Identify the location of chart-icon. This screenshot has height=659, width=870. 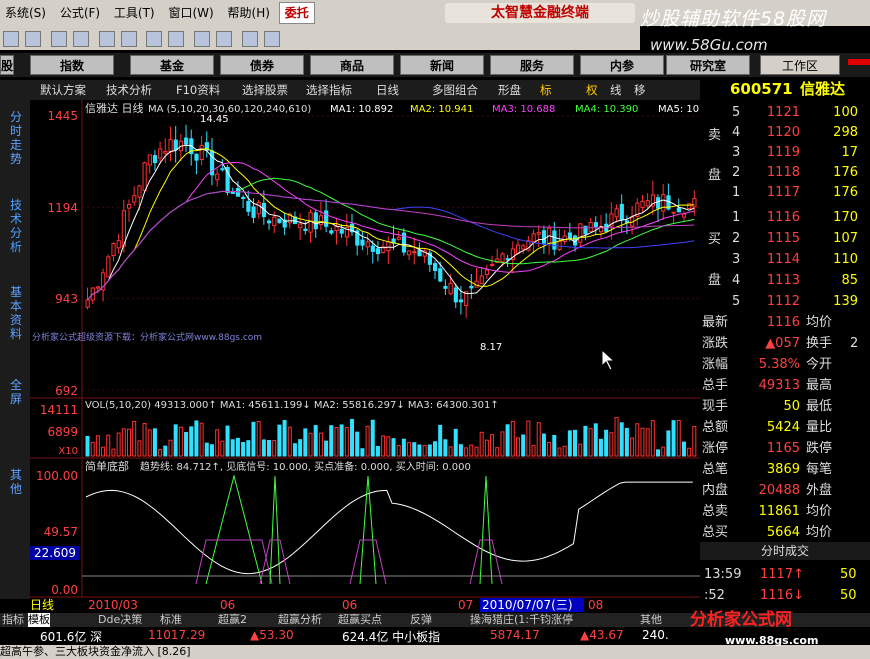
(80, 39).